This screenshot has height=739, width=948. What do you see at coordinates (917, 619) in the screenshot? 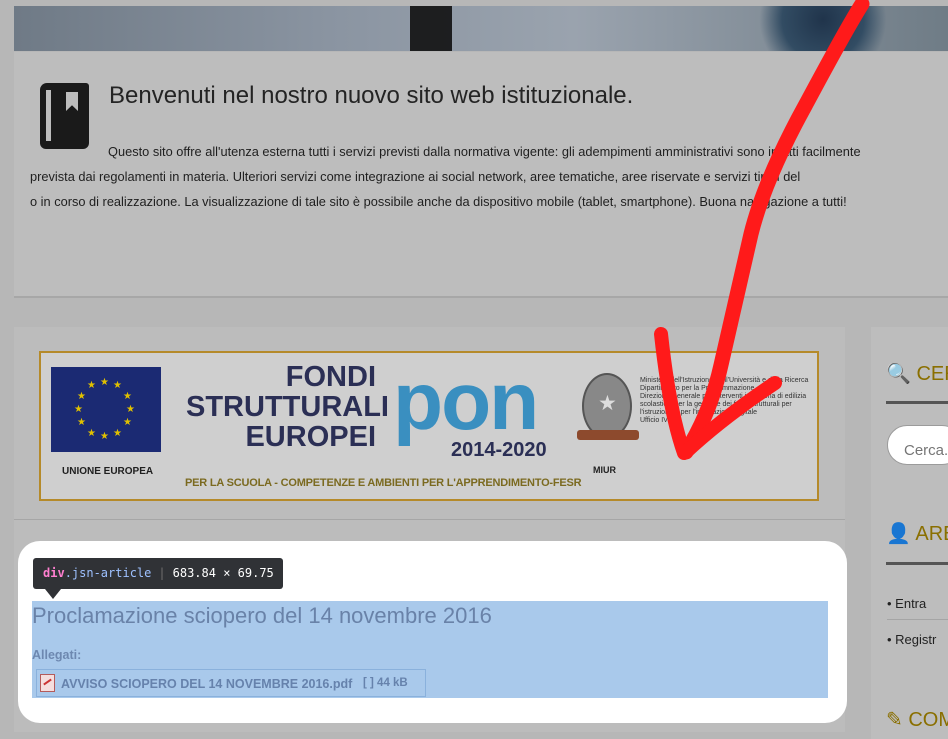
I see `sidebar-separator` at bounding box center [917, 619].